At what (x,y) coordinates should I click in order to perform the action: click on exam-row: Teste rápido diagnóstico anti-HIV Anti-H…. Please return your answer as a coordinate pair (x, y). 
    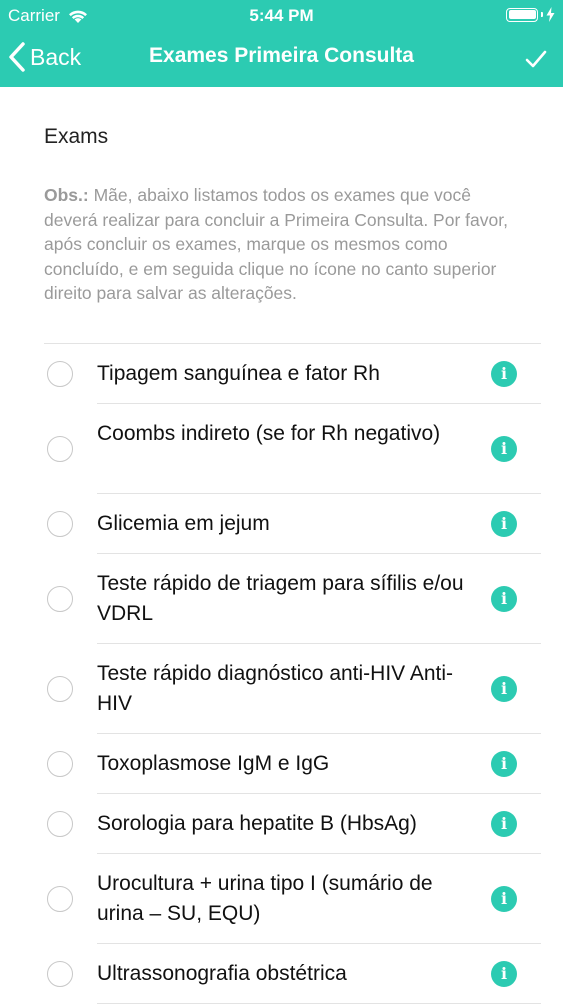
    Looking at the image, I should click on (281, 689).